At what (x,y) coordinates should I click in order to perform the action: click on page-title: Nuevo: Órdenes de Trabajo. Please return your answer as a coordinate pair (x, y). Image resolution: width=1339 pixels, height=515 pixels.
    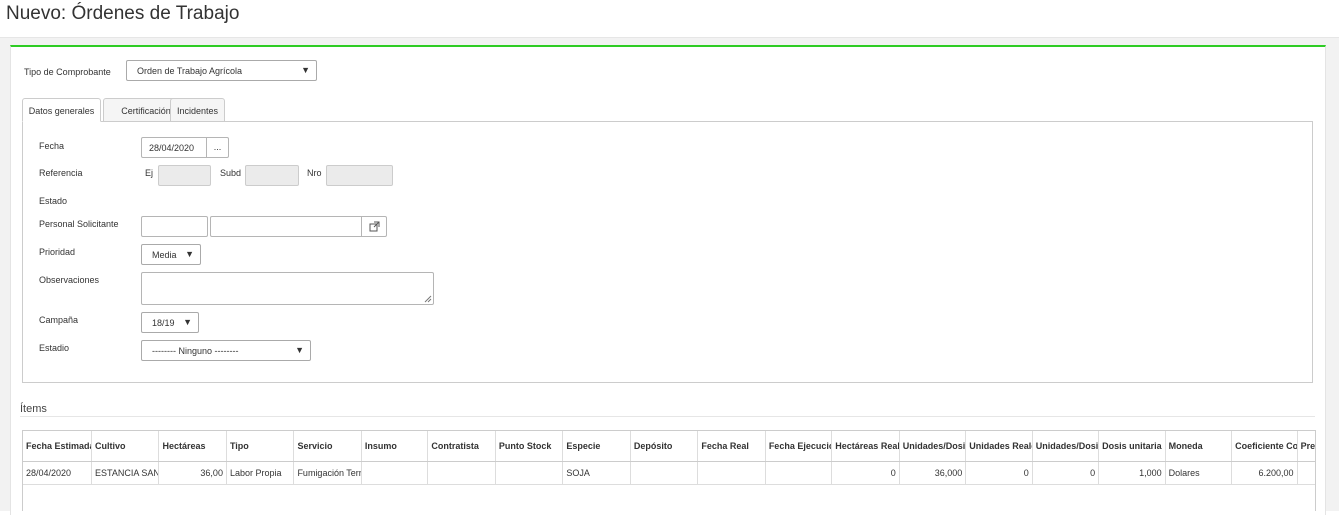
    Looking at the image, I should click on (123, 13).